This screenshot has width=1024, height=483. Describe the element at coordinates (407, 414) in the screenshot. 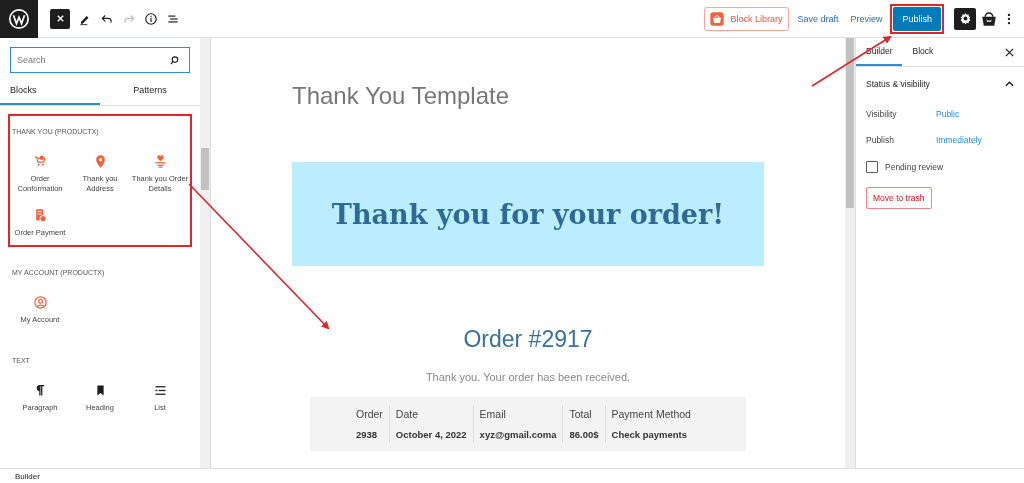

I see `column-header: Date` at that location.